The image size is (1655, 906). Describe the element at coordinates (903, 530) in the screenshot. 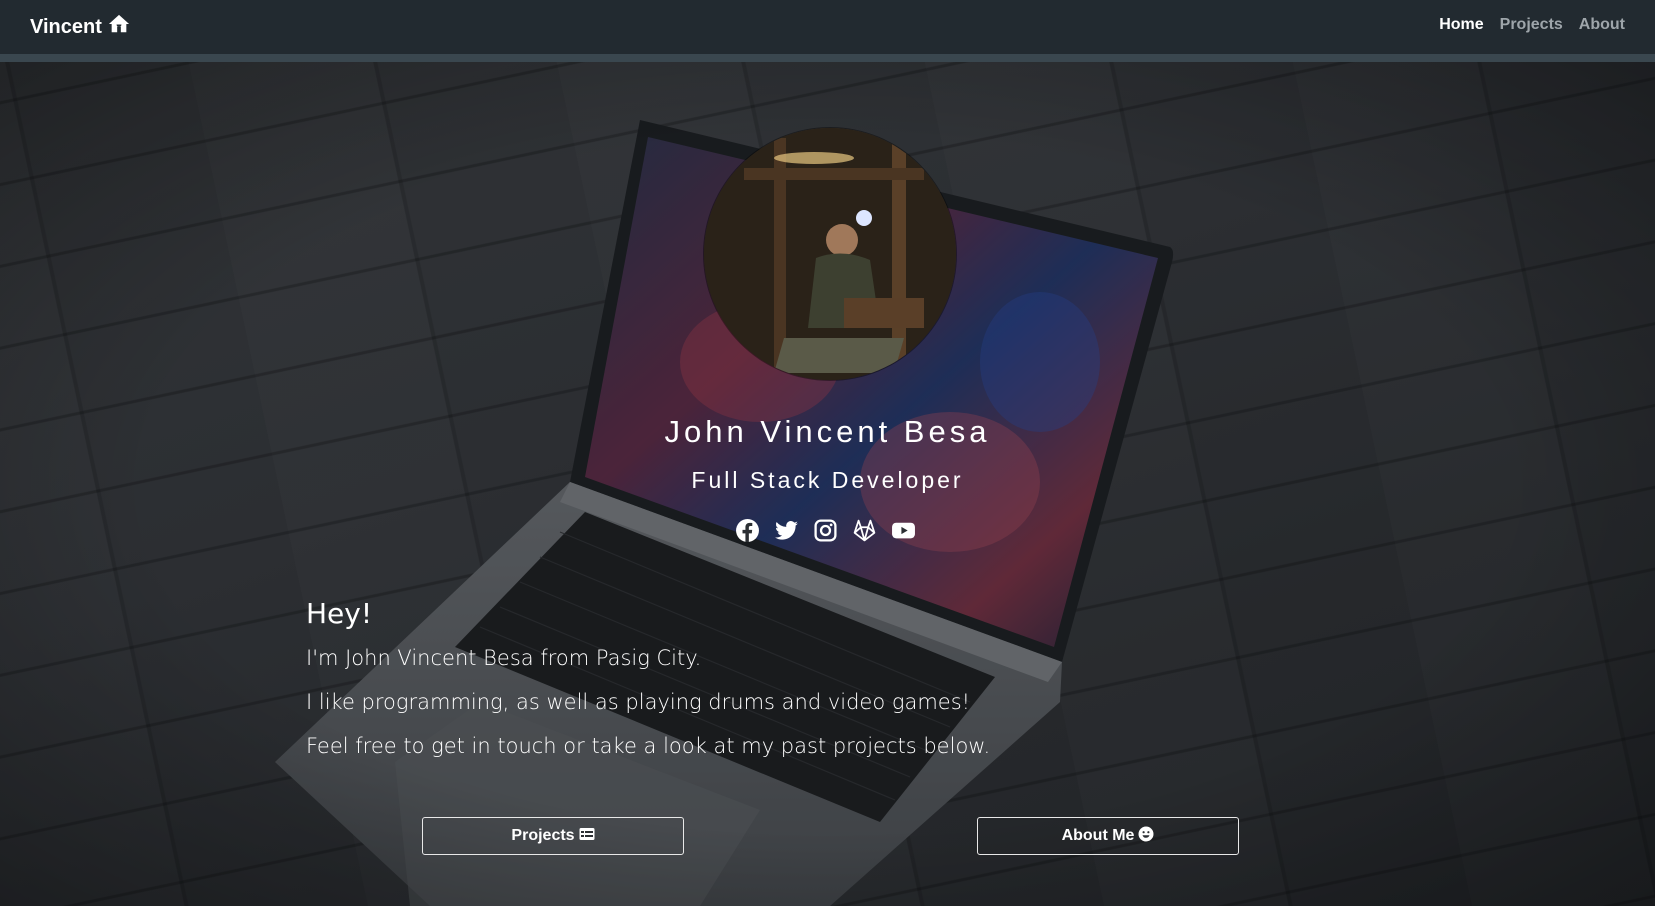

I see `youtube-icon` at that location.